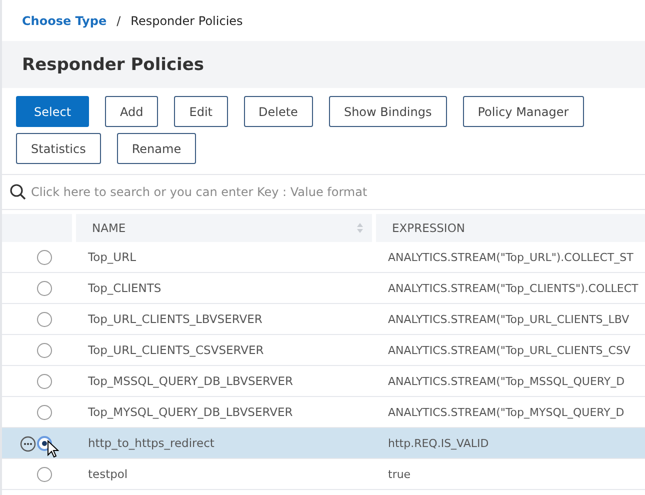 This screenshot has width=645, height=495. What do you see at coordinates (222, 381) in the screenshot?
I see `table-cell: Top_MSSQL_QUERY_DB_LBVSERVER` at bounding box center [222, 381].